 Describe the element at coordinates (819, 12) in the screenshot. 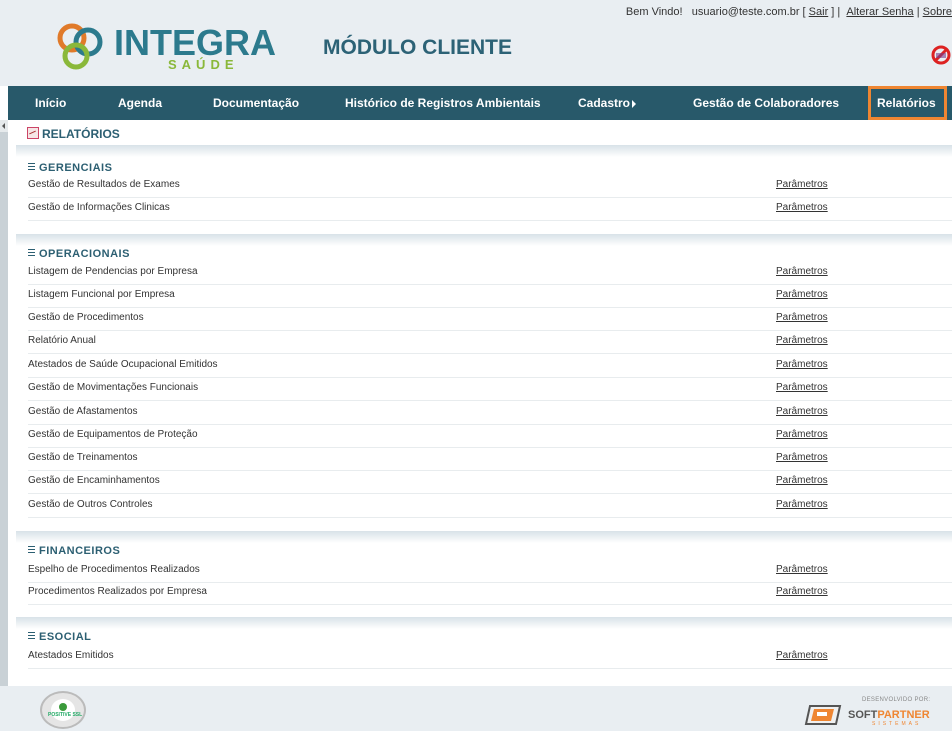

I see `logout-link: Sair` at that location.